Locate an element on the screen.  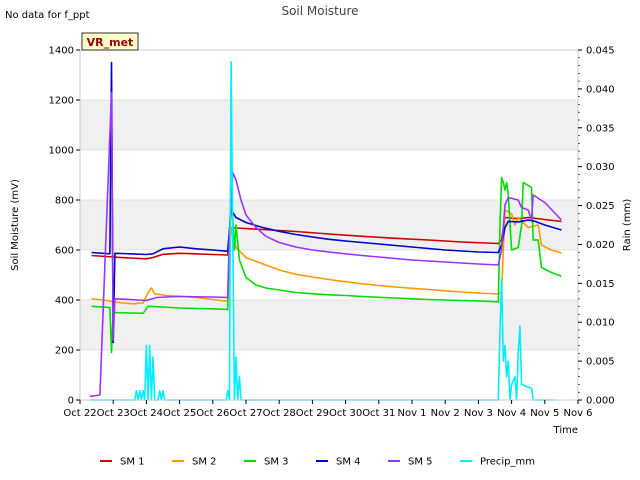
x-tick-label: Oct 22 is located at coordinates (79, 413).